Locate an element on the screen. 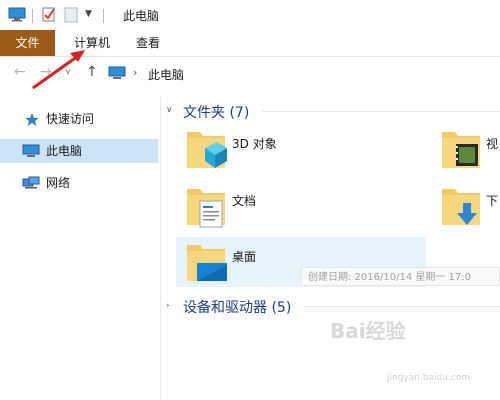  folder-label: 桌面 is located at coordinates (244, 257).